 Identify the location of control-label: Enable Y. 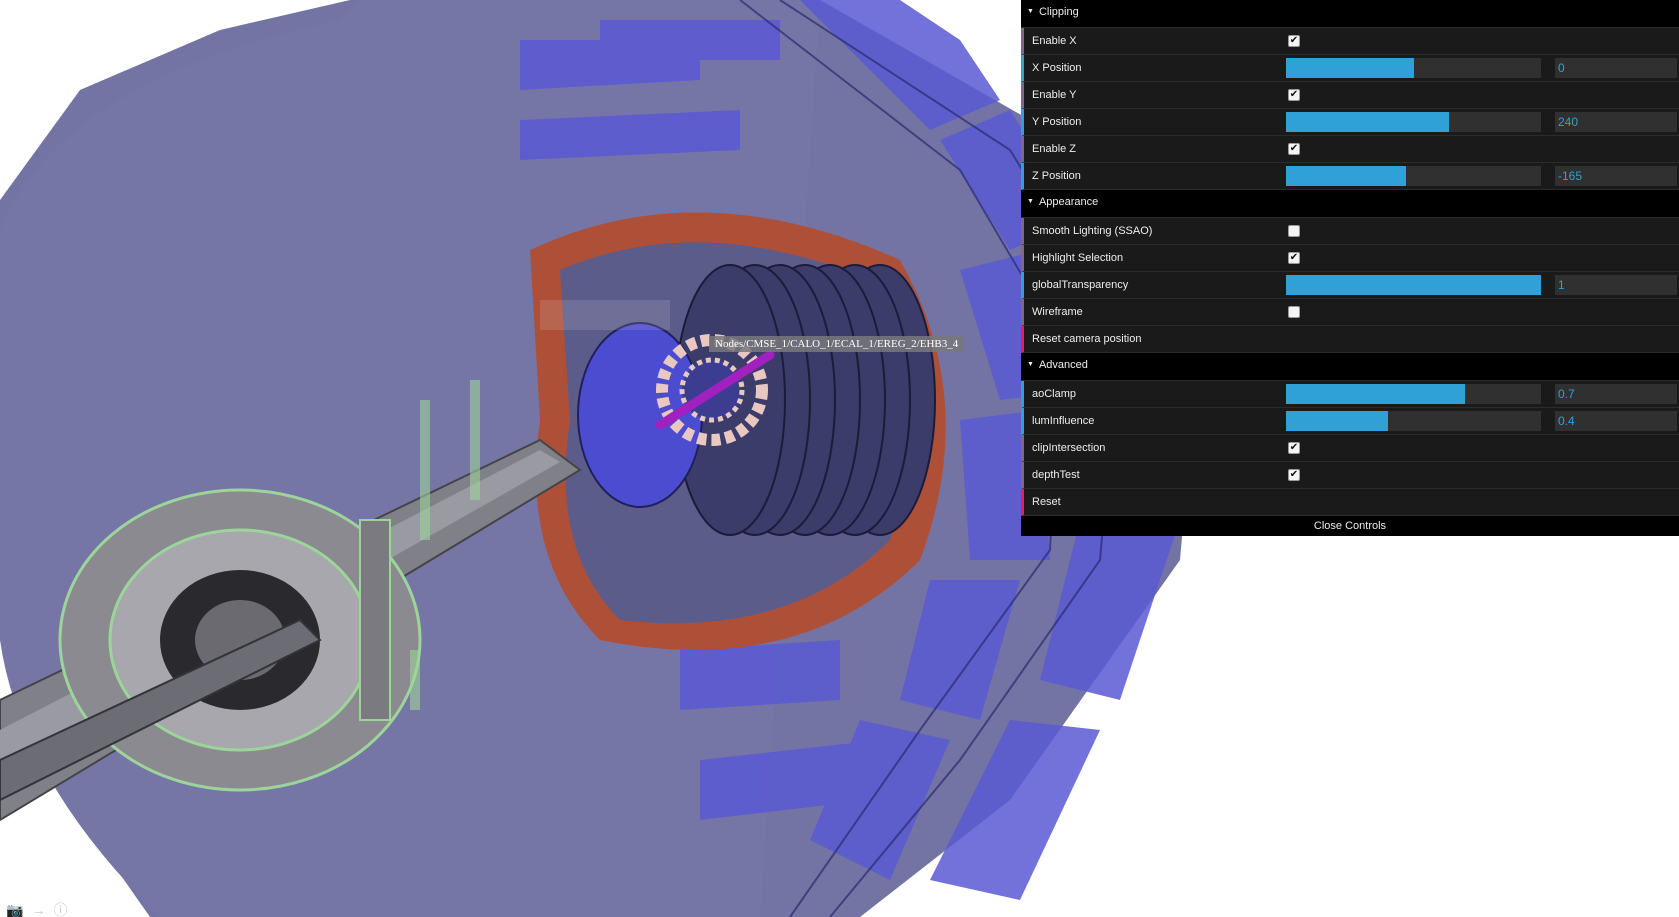
(1054, 95).